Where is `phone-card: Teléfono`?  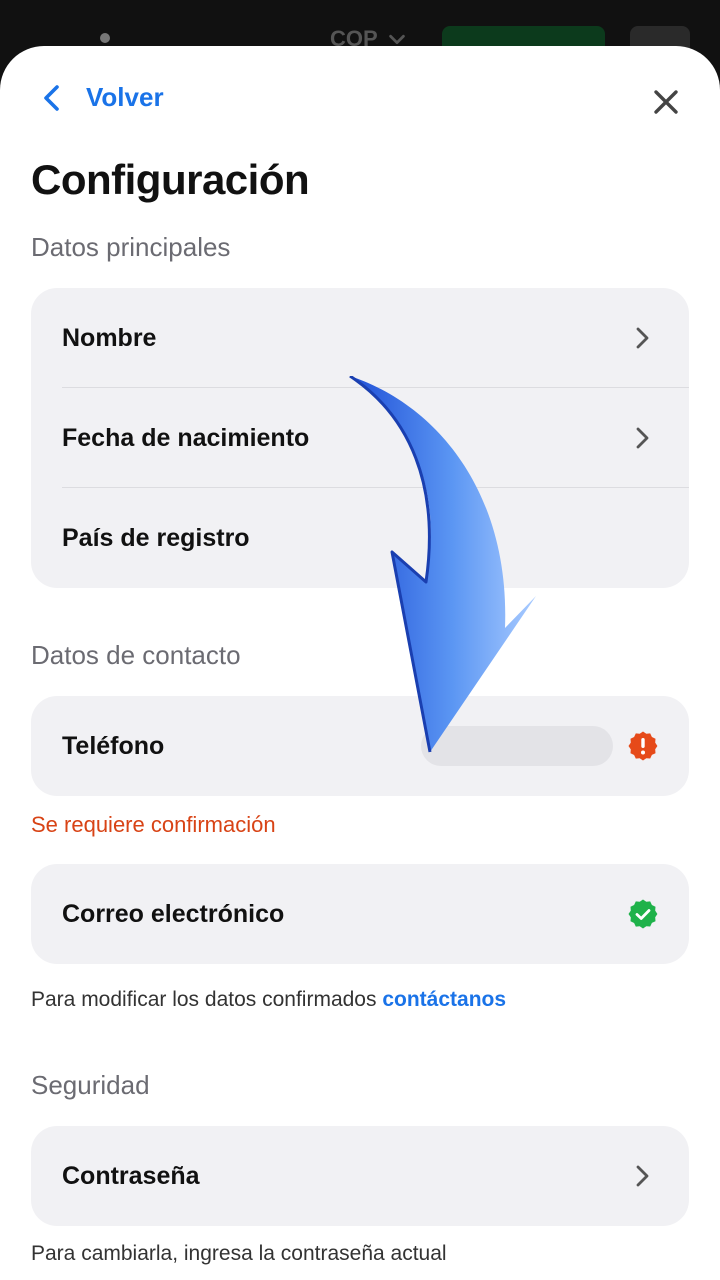 phone-card: Teléfono is located at coordinates (360, 746).